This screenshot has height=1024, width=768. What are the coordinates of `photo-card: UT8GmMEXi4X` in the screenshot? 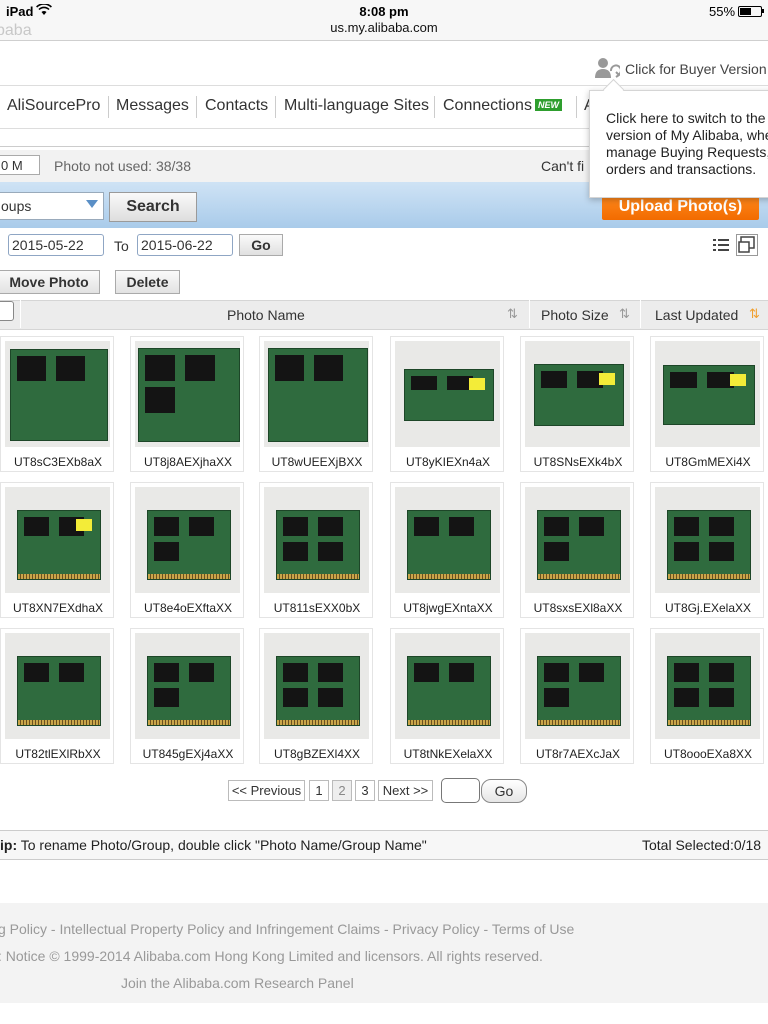 It's located at (707, 404).